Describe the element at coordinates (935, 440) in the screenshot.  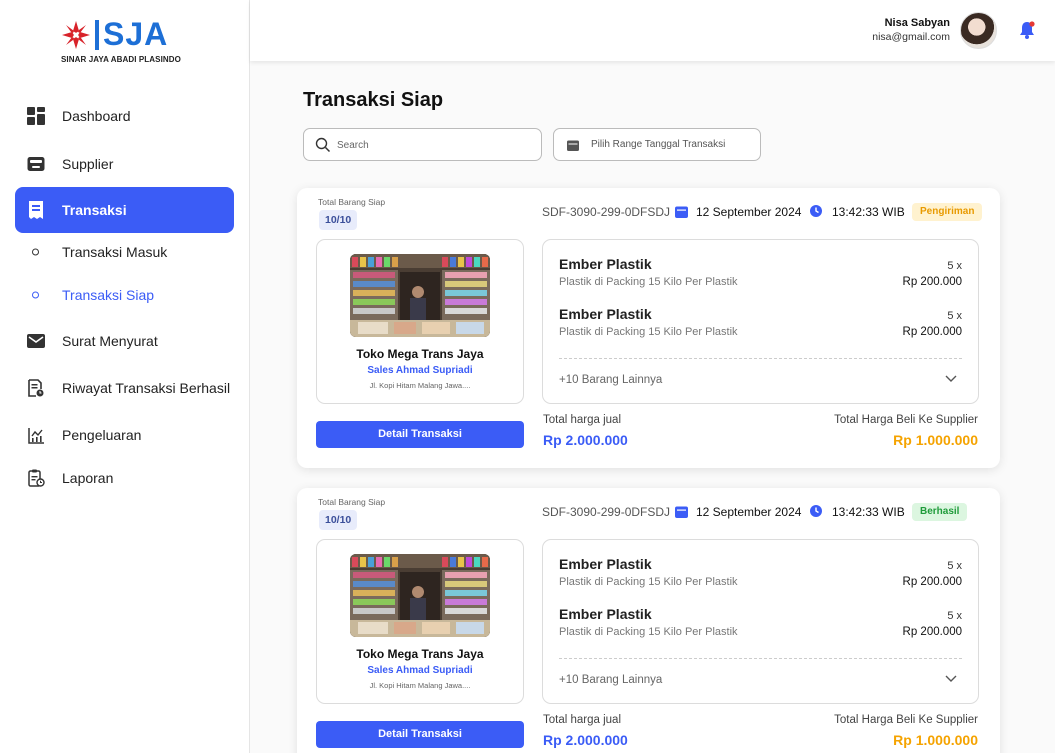
I see `total-buy-value: Rp 1.000.000` at that location.